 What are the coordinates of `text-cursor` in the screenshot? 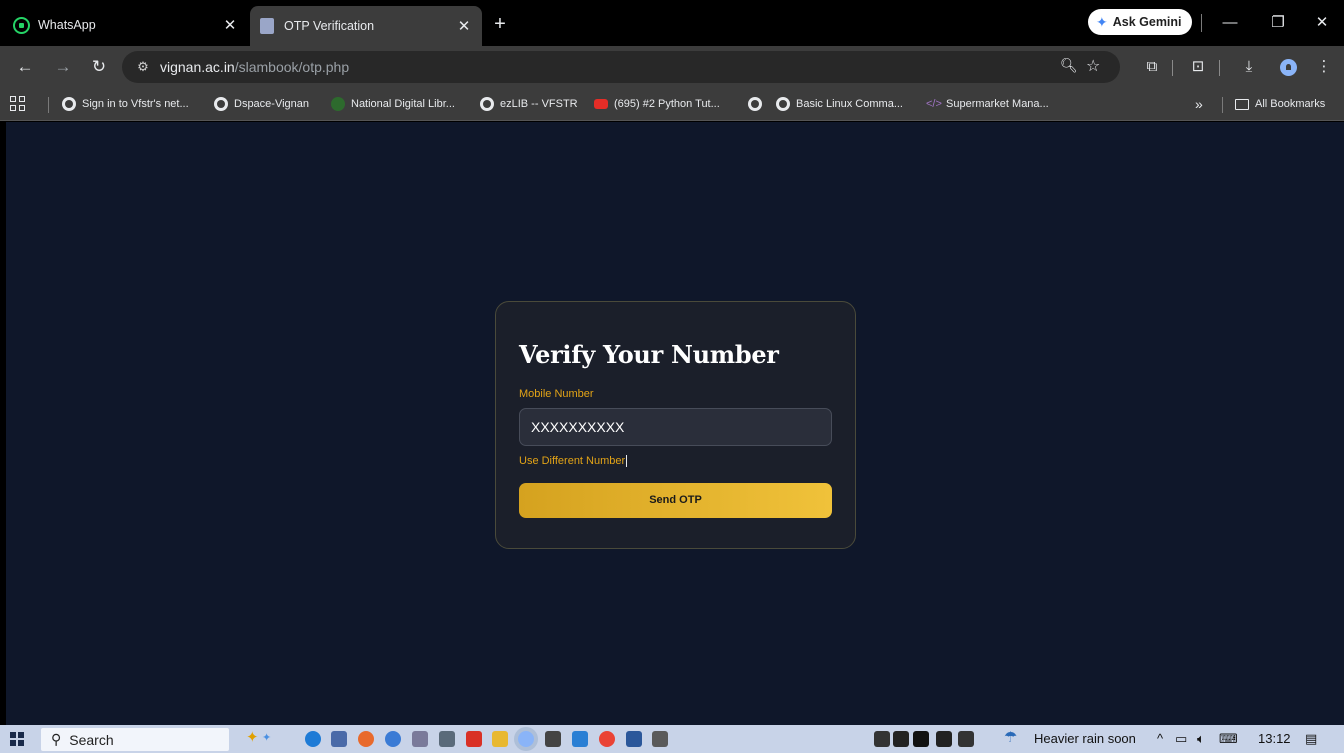 It's located at (627, 461).